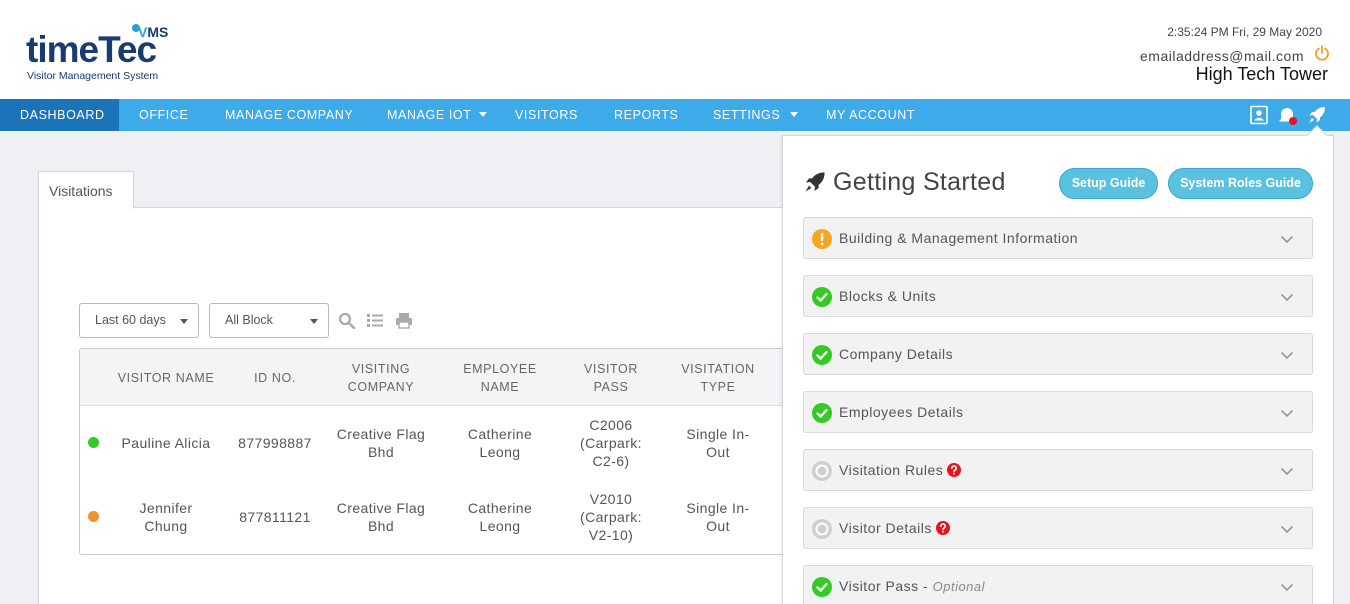 This screenshot has height=604, width=1350. What do you see at coordinates (746, 115) in the screenshot?
I see `nav-item-settings: SETTINGS` at bounding box center [746, 115].